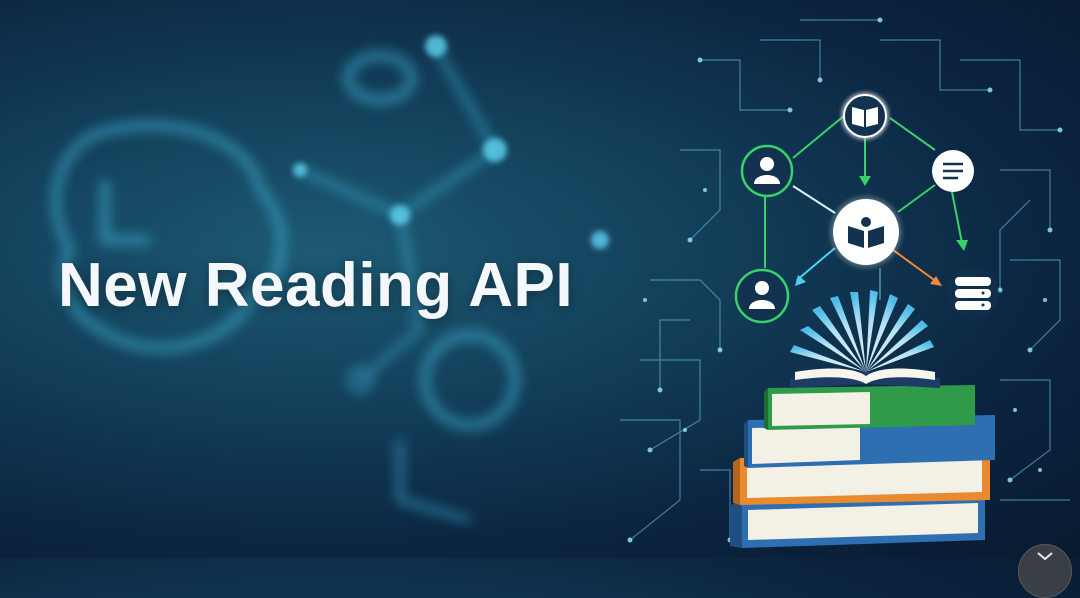  Describe the element at coordinates (862, 419) in the screenshot. I see `book-stack` at that location.